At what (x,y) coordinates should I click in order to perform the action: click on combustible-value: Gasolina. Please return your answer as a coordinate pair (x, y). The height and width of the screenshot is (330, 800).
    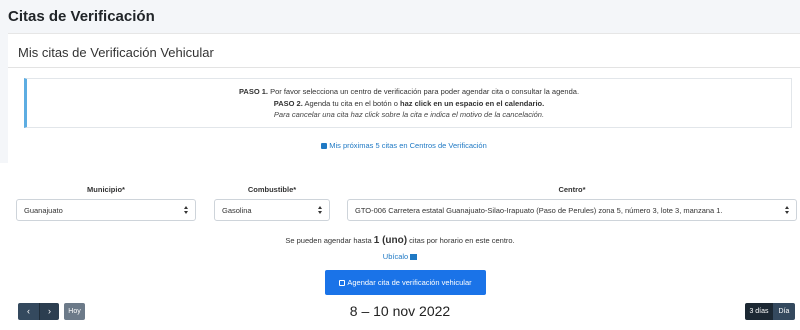
    Looking at the image, I should click on (237, 210).